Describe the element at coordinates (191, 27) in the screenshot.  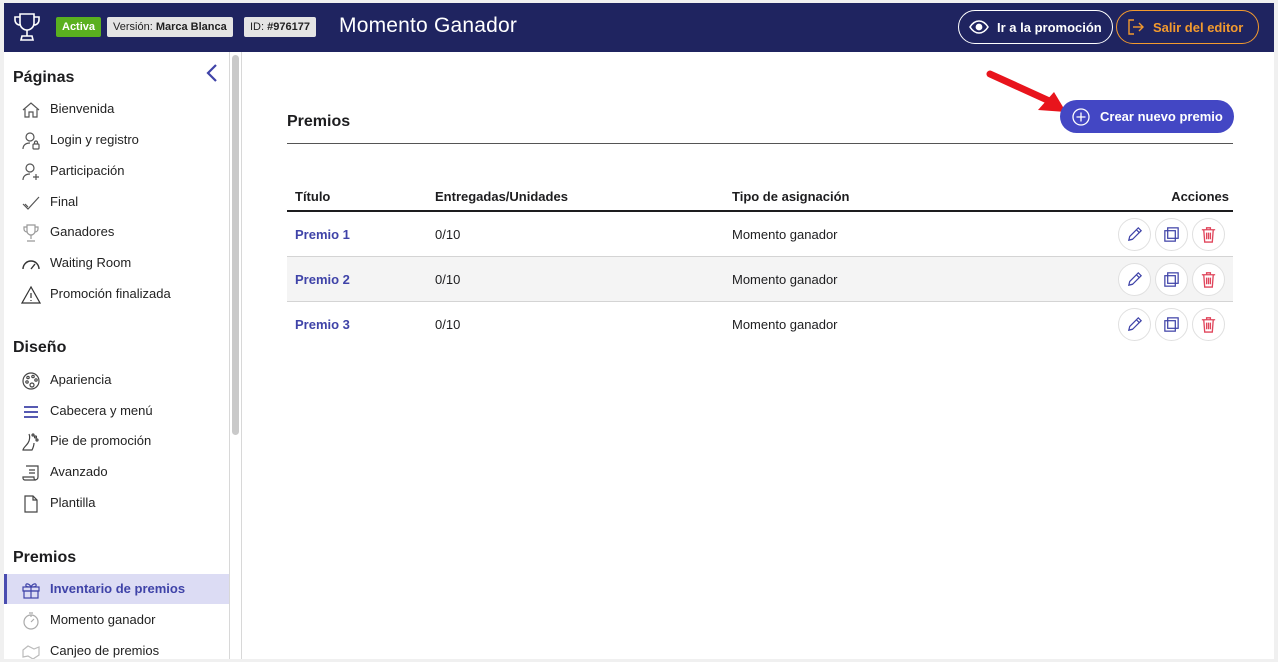
I see `version-value: Marca Blanca` at that location.